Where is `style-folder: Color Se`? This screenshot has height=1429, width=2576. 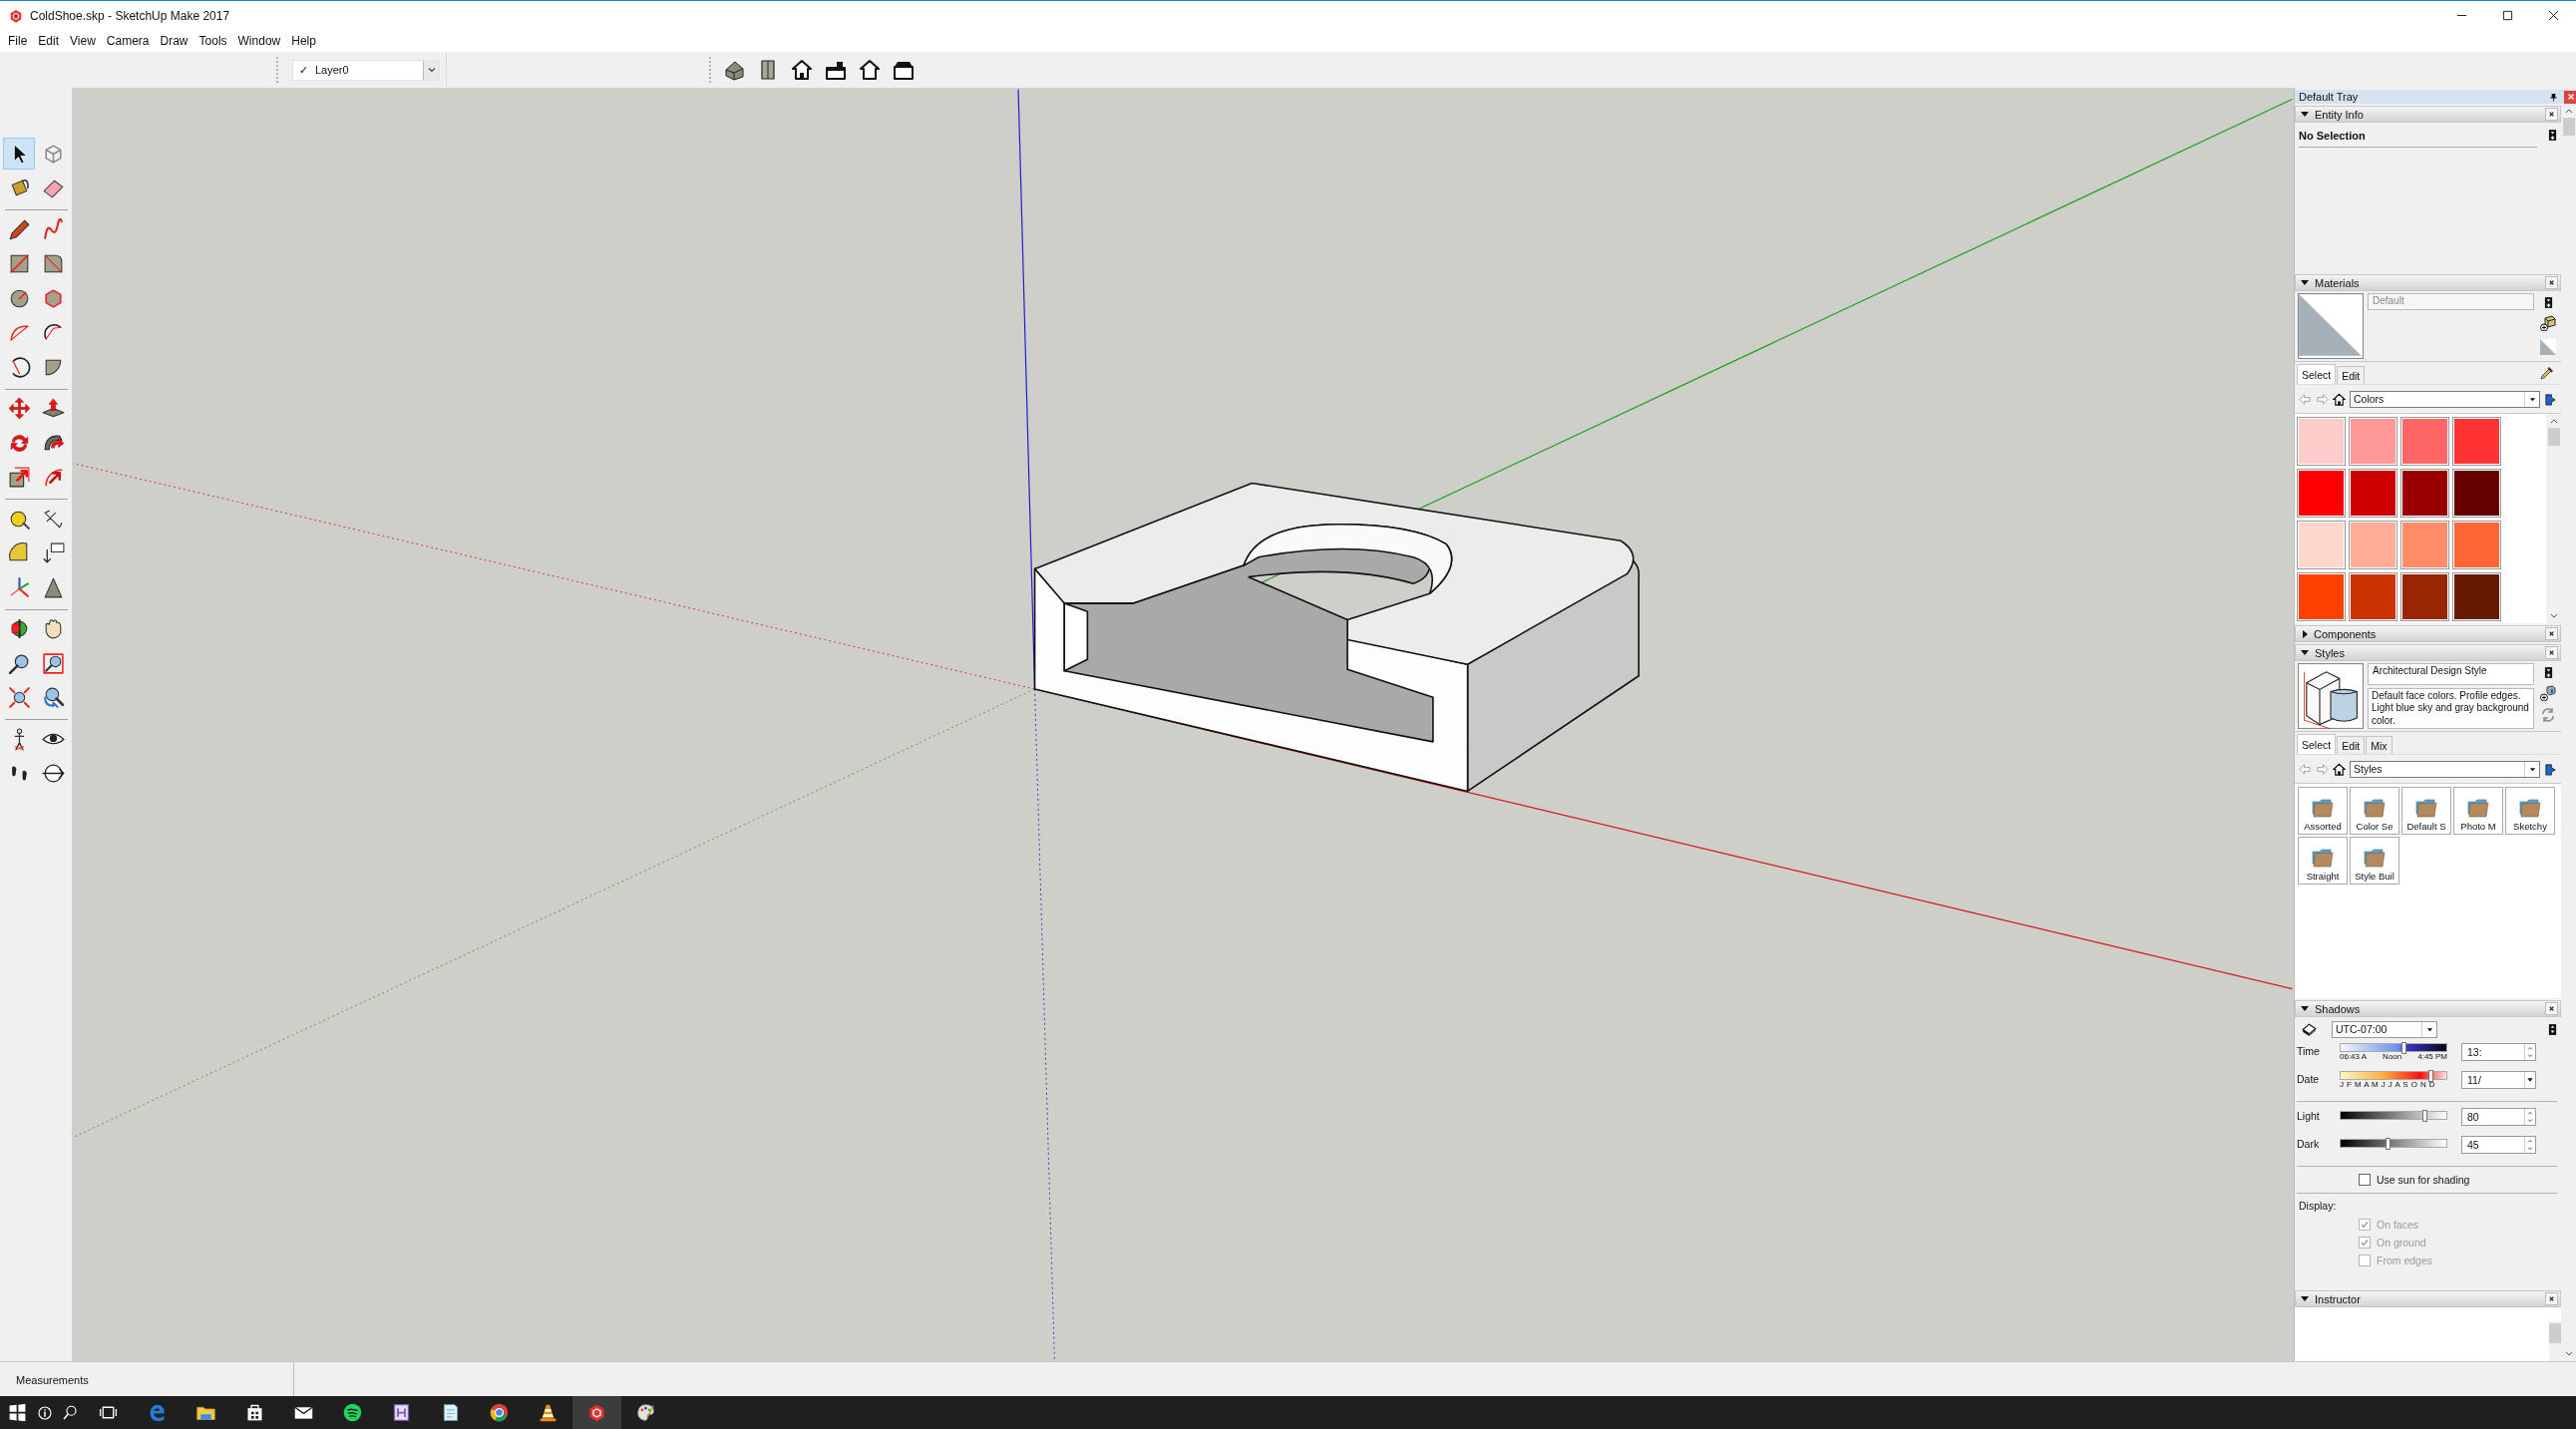 style-folder: Color Se is located at coordinates (2374, 811).